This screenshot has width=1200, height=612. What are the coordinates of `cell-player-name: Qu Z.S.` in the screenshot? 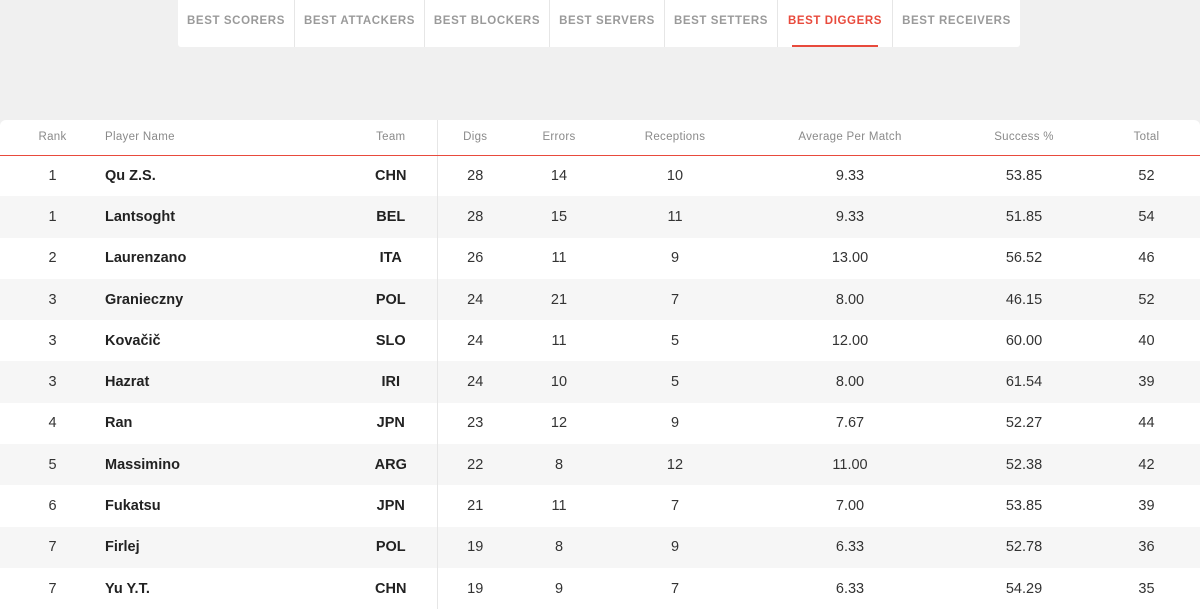 It's located at (225, 175).